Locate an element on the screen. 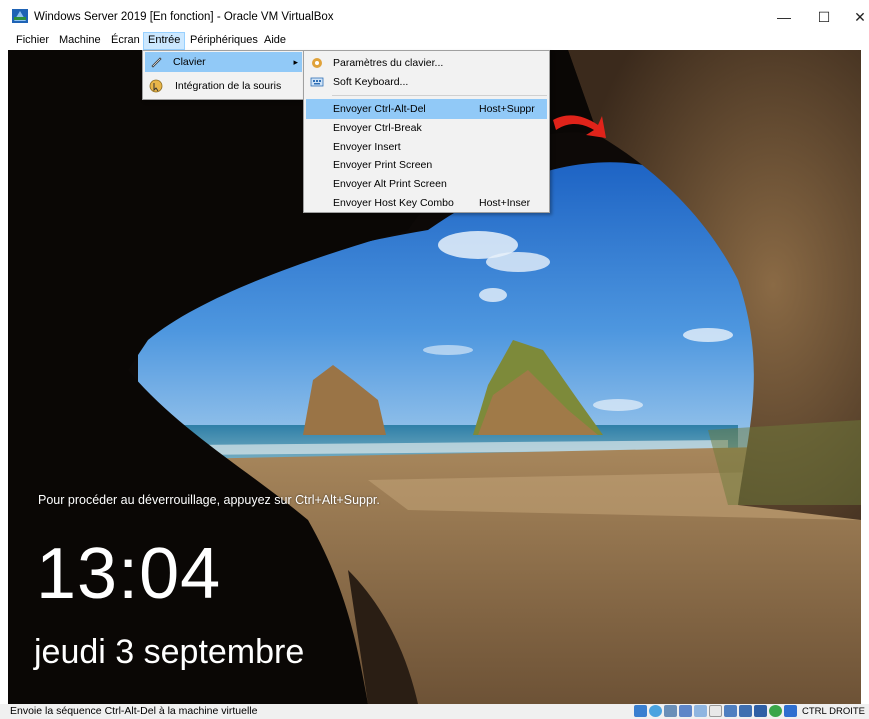 The image size is (869, 719). cpu-icon is located at coordinates (761, 711).